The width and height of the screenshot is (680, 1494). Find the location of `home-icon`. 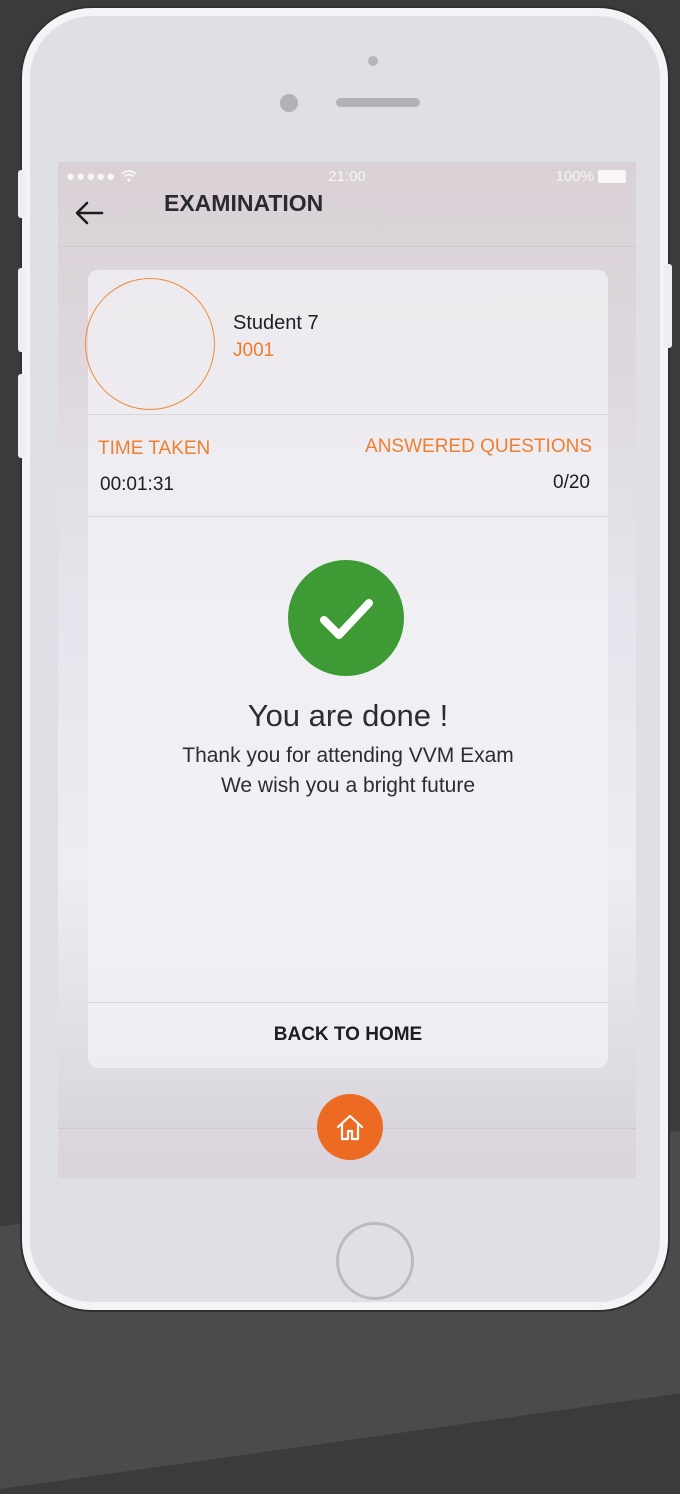

home-icon is located at coordinates (350, 1127).